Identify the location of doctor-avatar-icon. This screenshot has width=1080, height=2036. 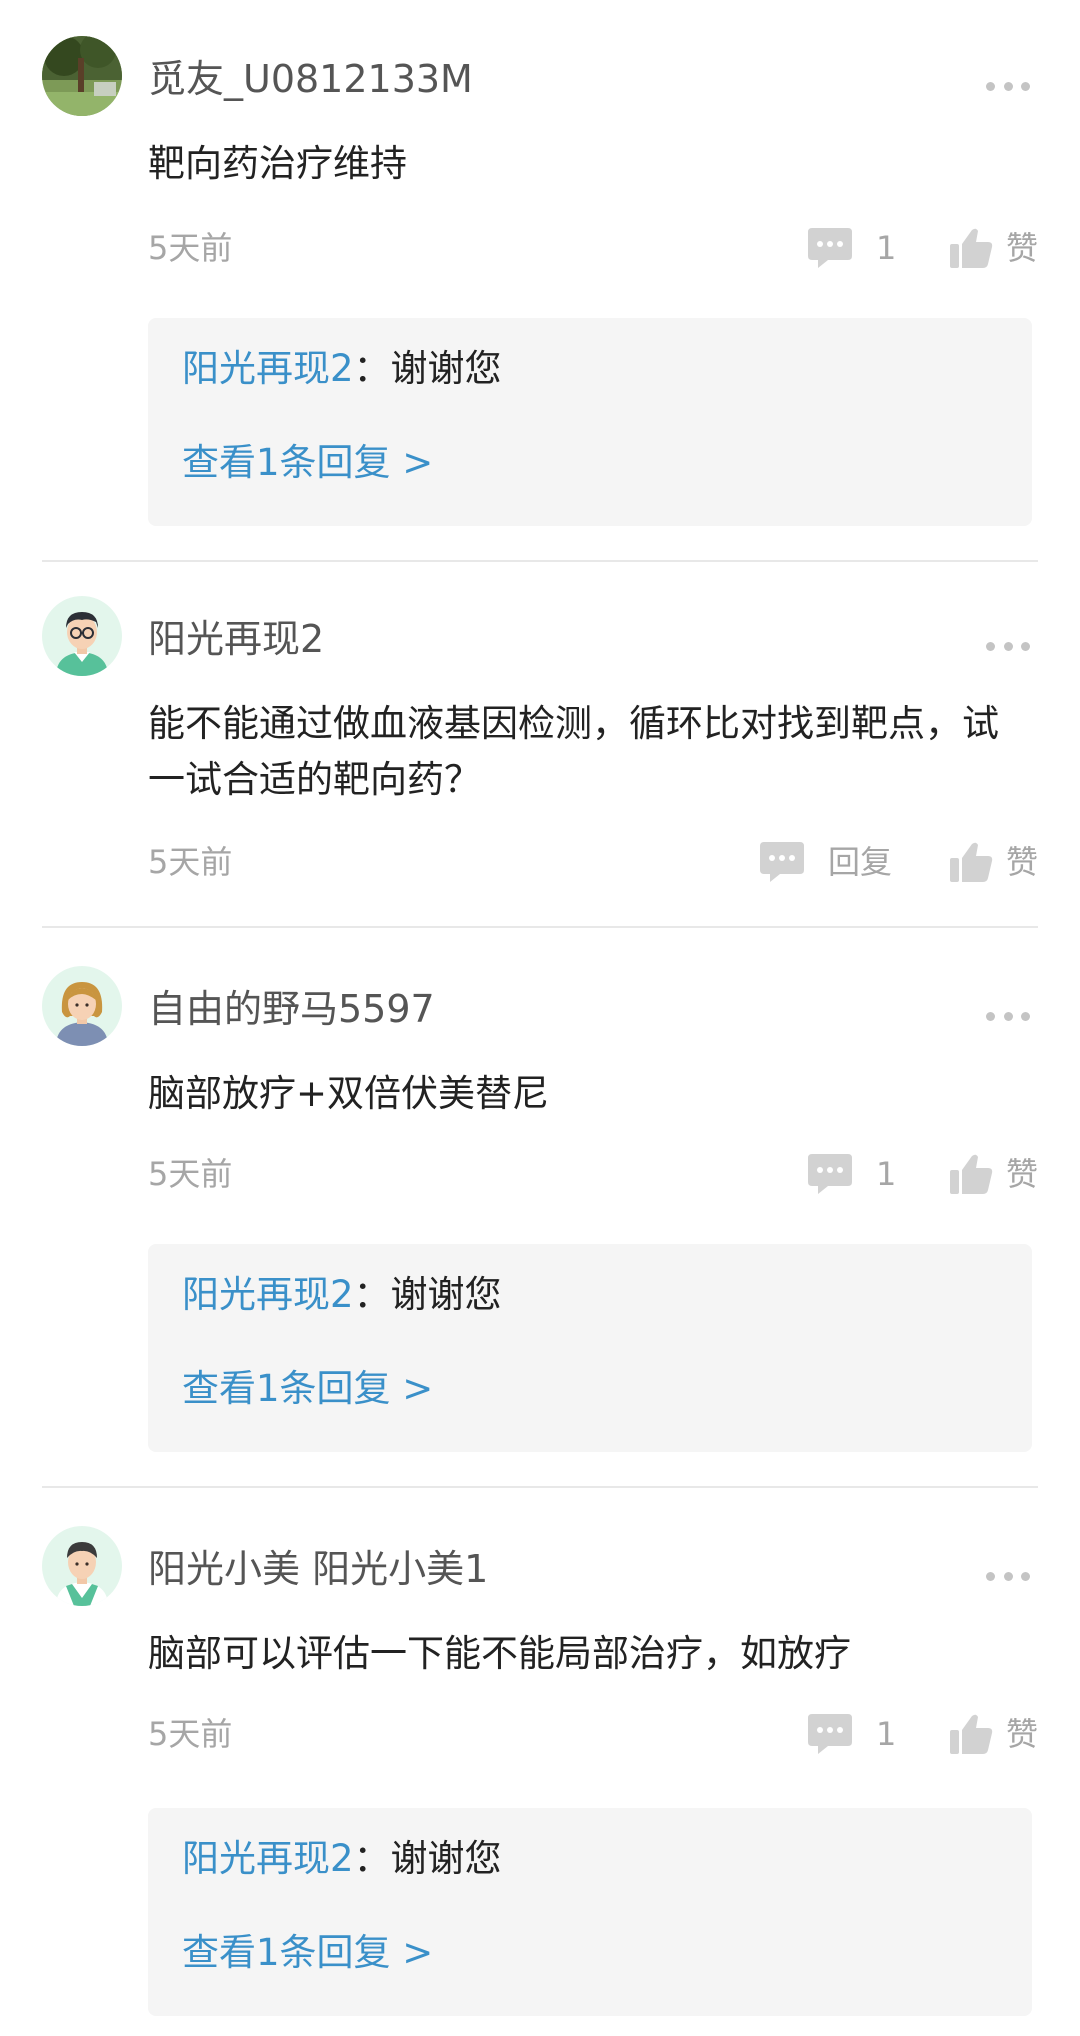
(82, 1566).